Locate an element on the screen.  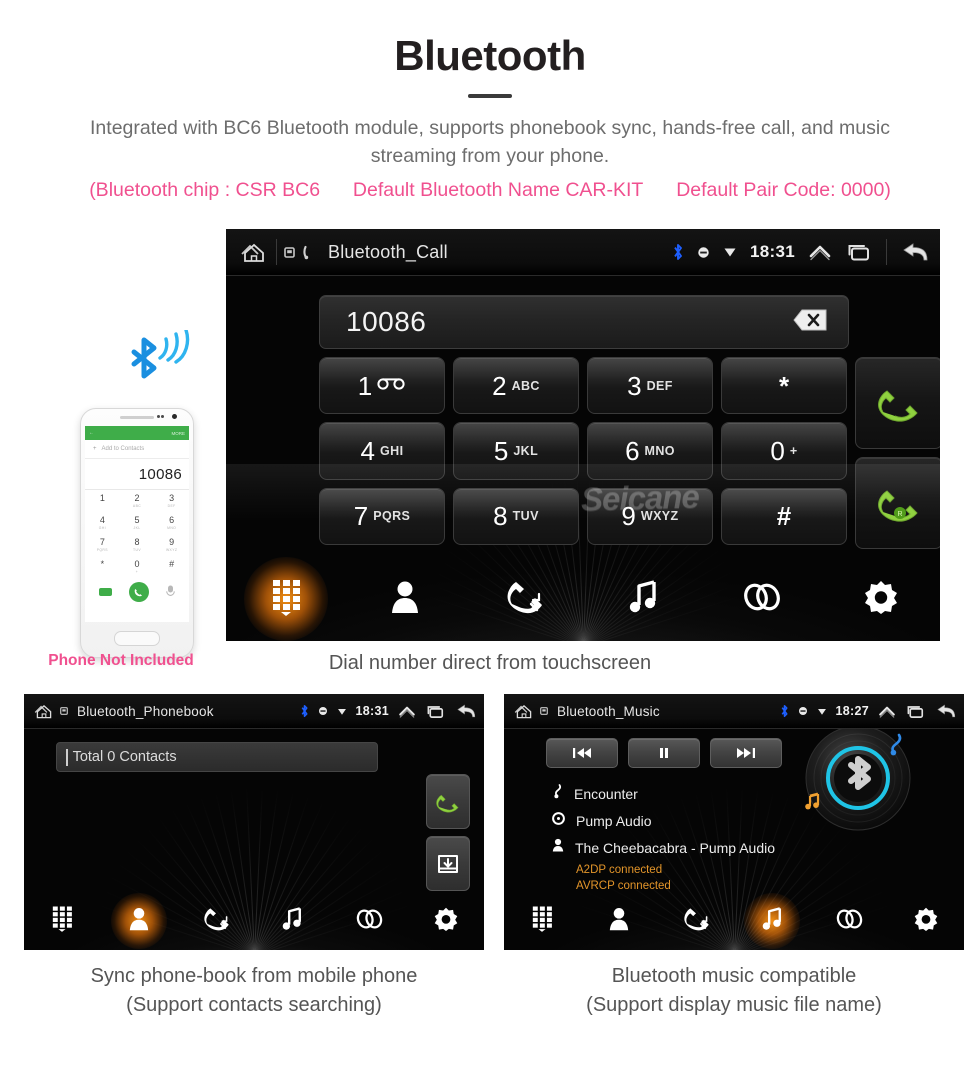
key-1: 1 is located at coordinates (382, 386).